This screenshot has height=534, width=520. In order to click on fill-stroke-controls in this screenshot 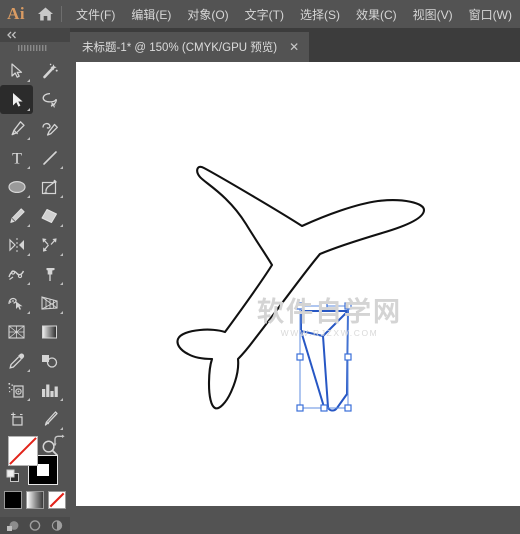, I will do `click(35, 462)`.